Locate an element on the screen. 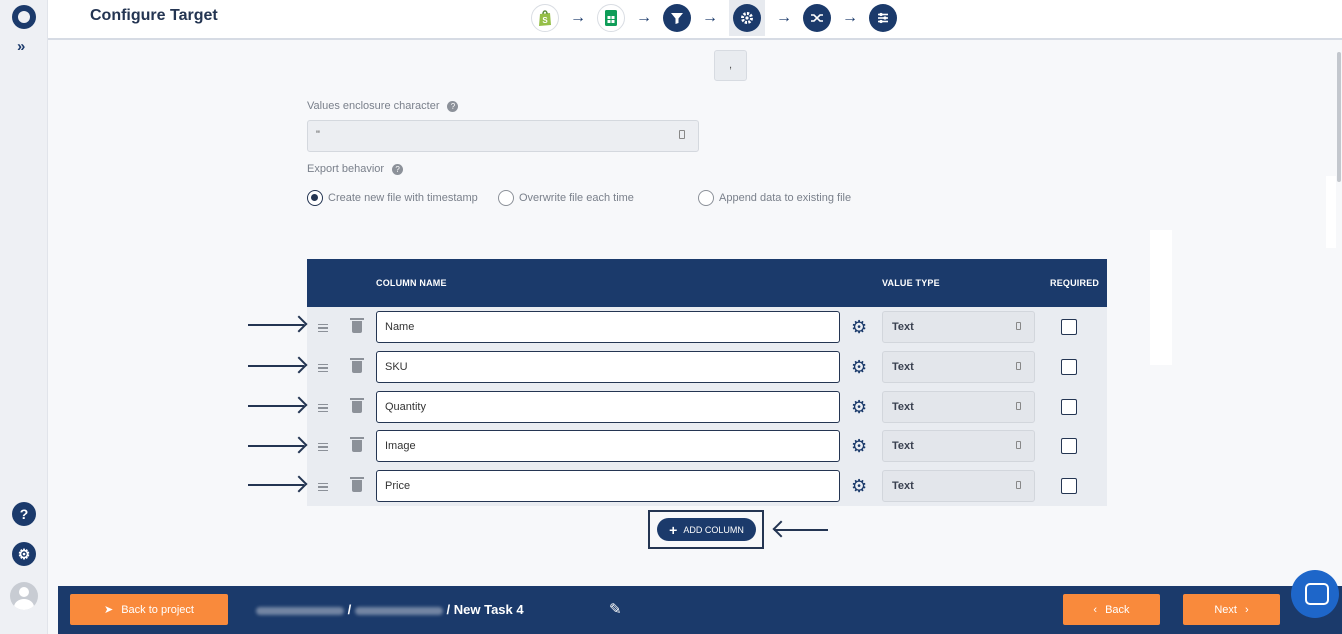 The height and width of the screenshot is (634, 1342). add-column-label: ADD COLUMN is located at coordinates (713, 529).